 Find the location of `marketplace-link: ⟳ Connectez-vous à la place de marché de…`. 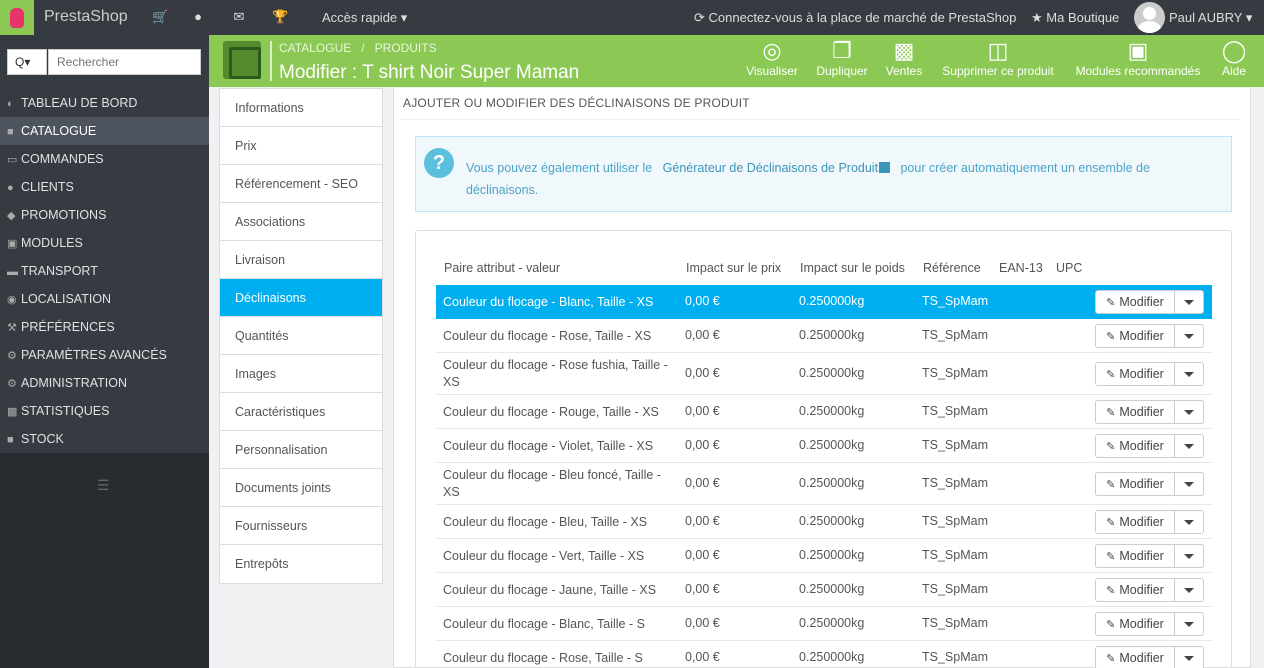

marketplace-link: ⟳ Connectez-vous à la place de marché de… is located at coordinates (855, 18).